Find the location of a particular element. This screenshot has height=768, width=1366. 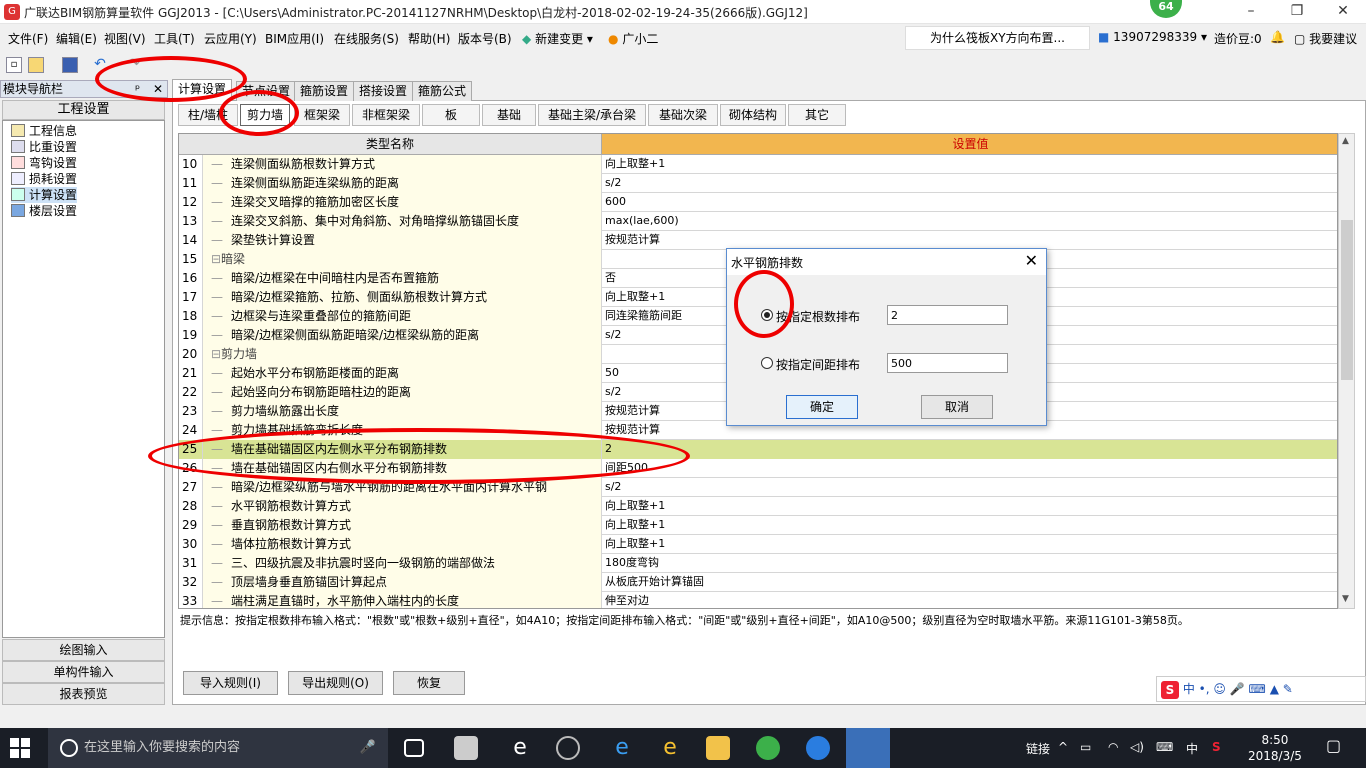

table-row: 32 — 顶层墙身垂直筋锚固计算起点 从板底开始计算锚固 is located at coordinates (758, 582).